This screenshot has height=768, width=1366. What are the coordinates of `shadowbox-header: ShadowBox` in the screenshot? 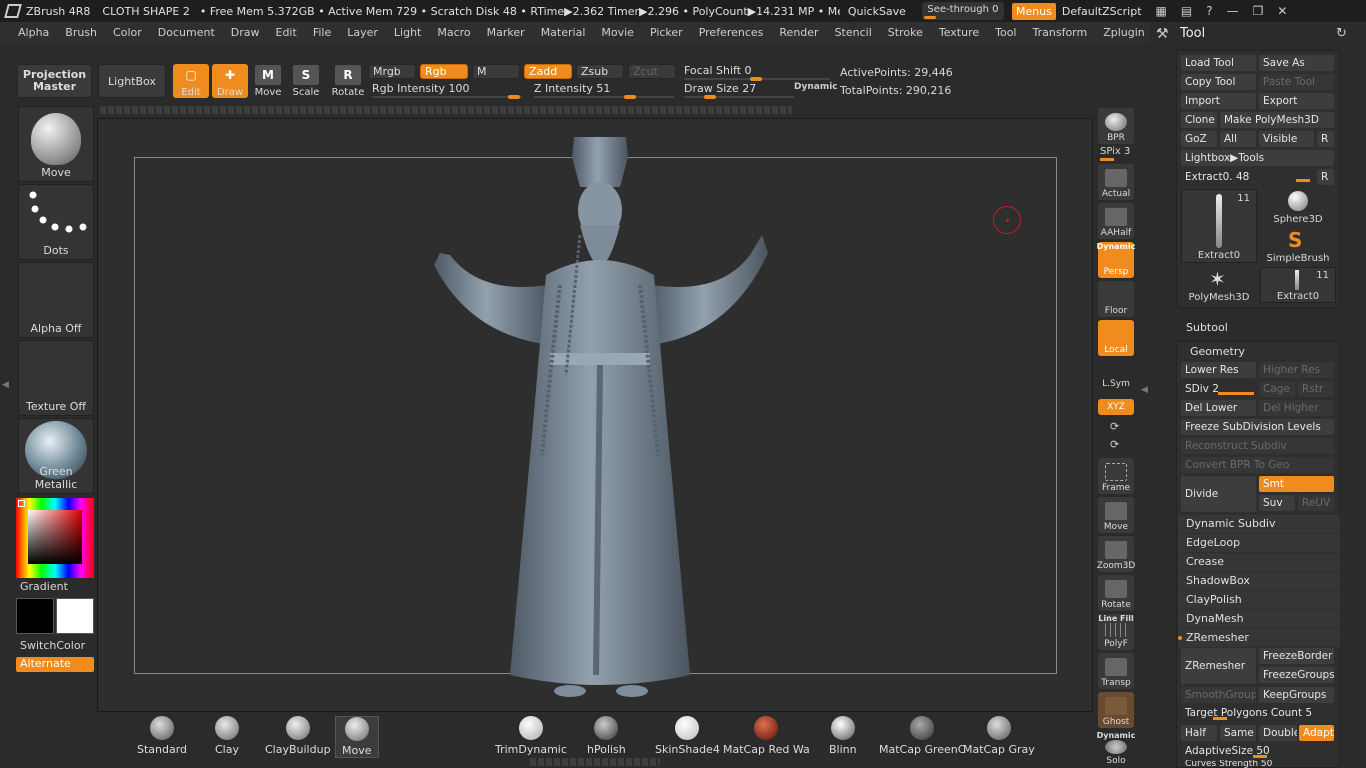 It's located at (1259, 581).